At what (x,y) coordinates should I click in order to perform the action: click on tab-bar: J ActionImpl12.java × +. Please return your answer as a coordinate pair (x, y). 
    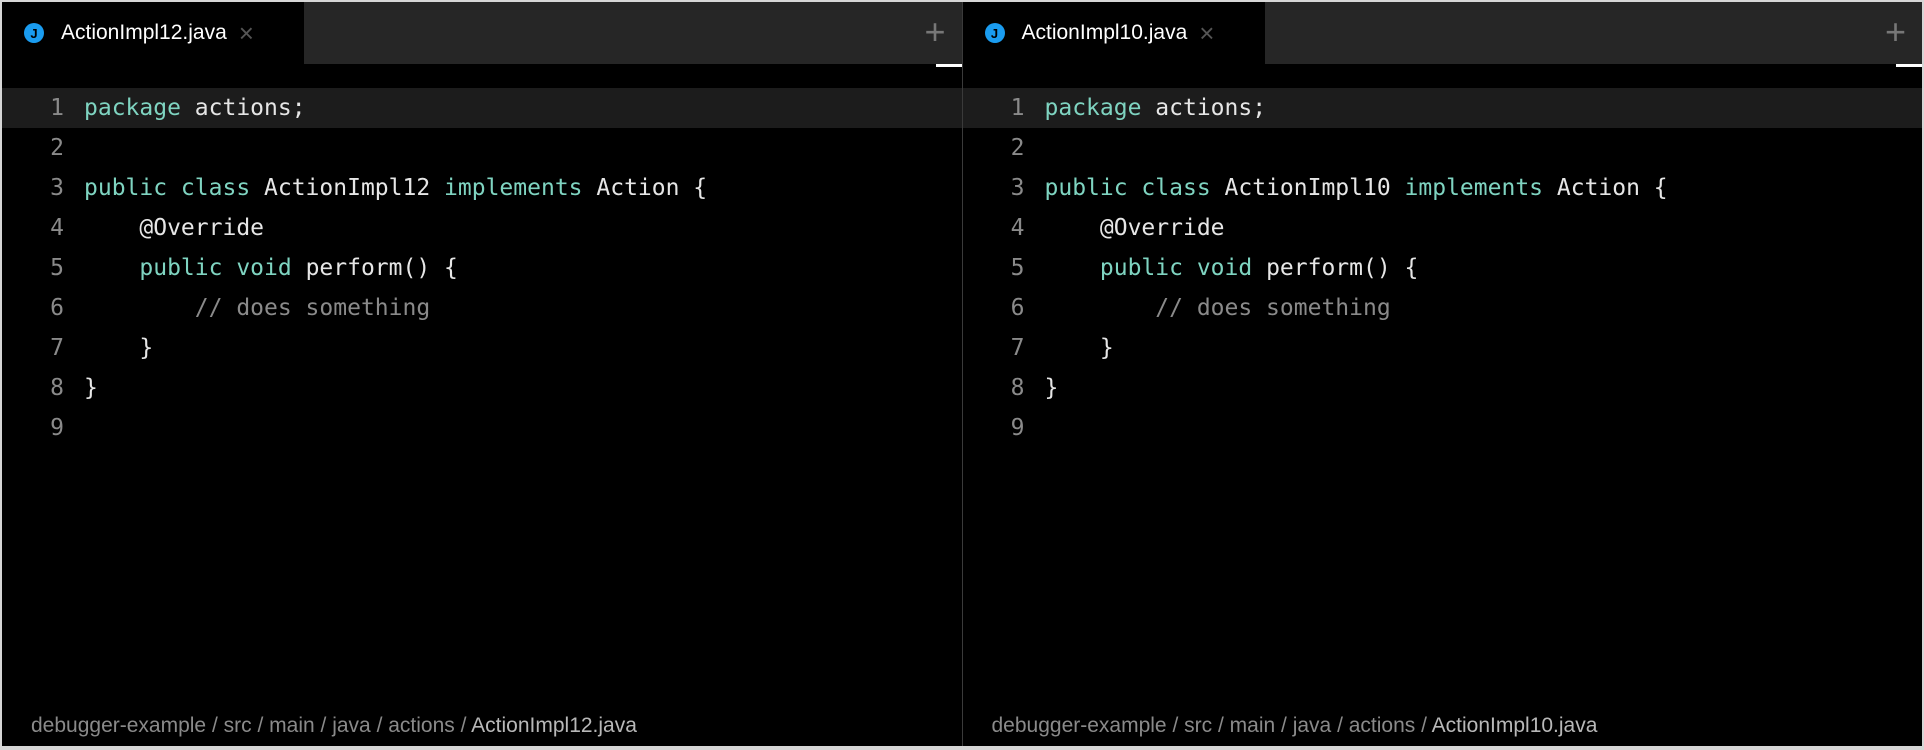
    Looking at the image, I should click on (482, 33).